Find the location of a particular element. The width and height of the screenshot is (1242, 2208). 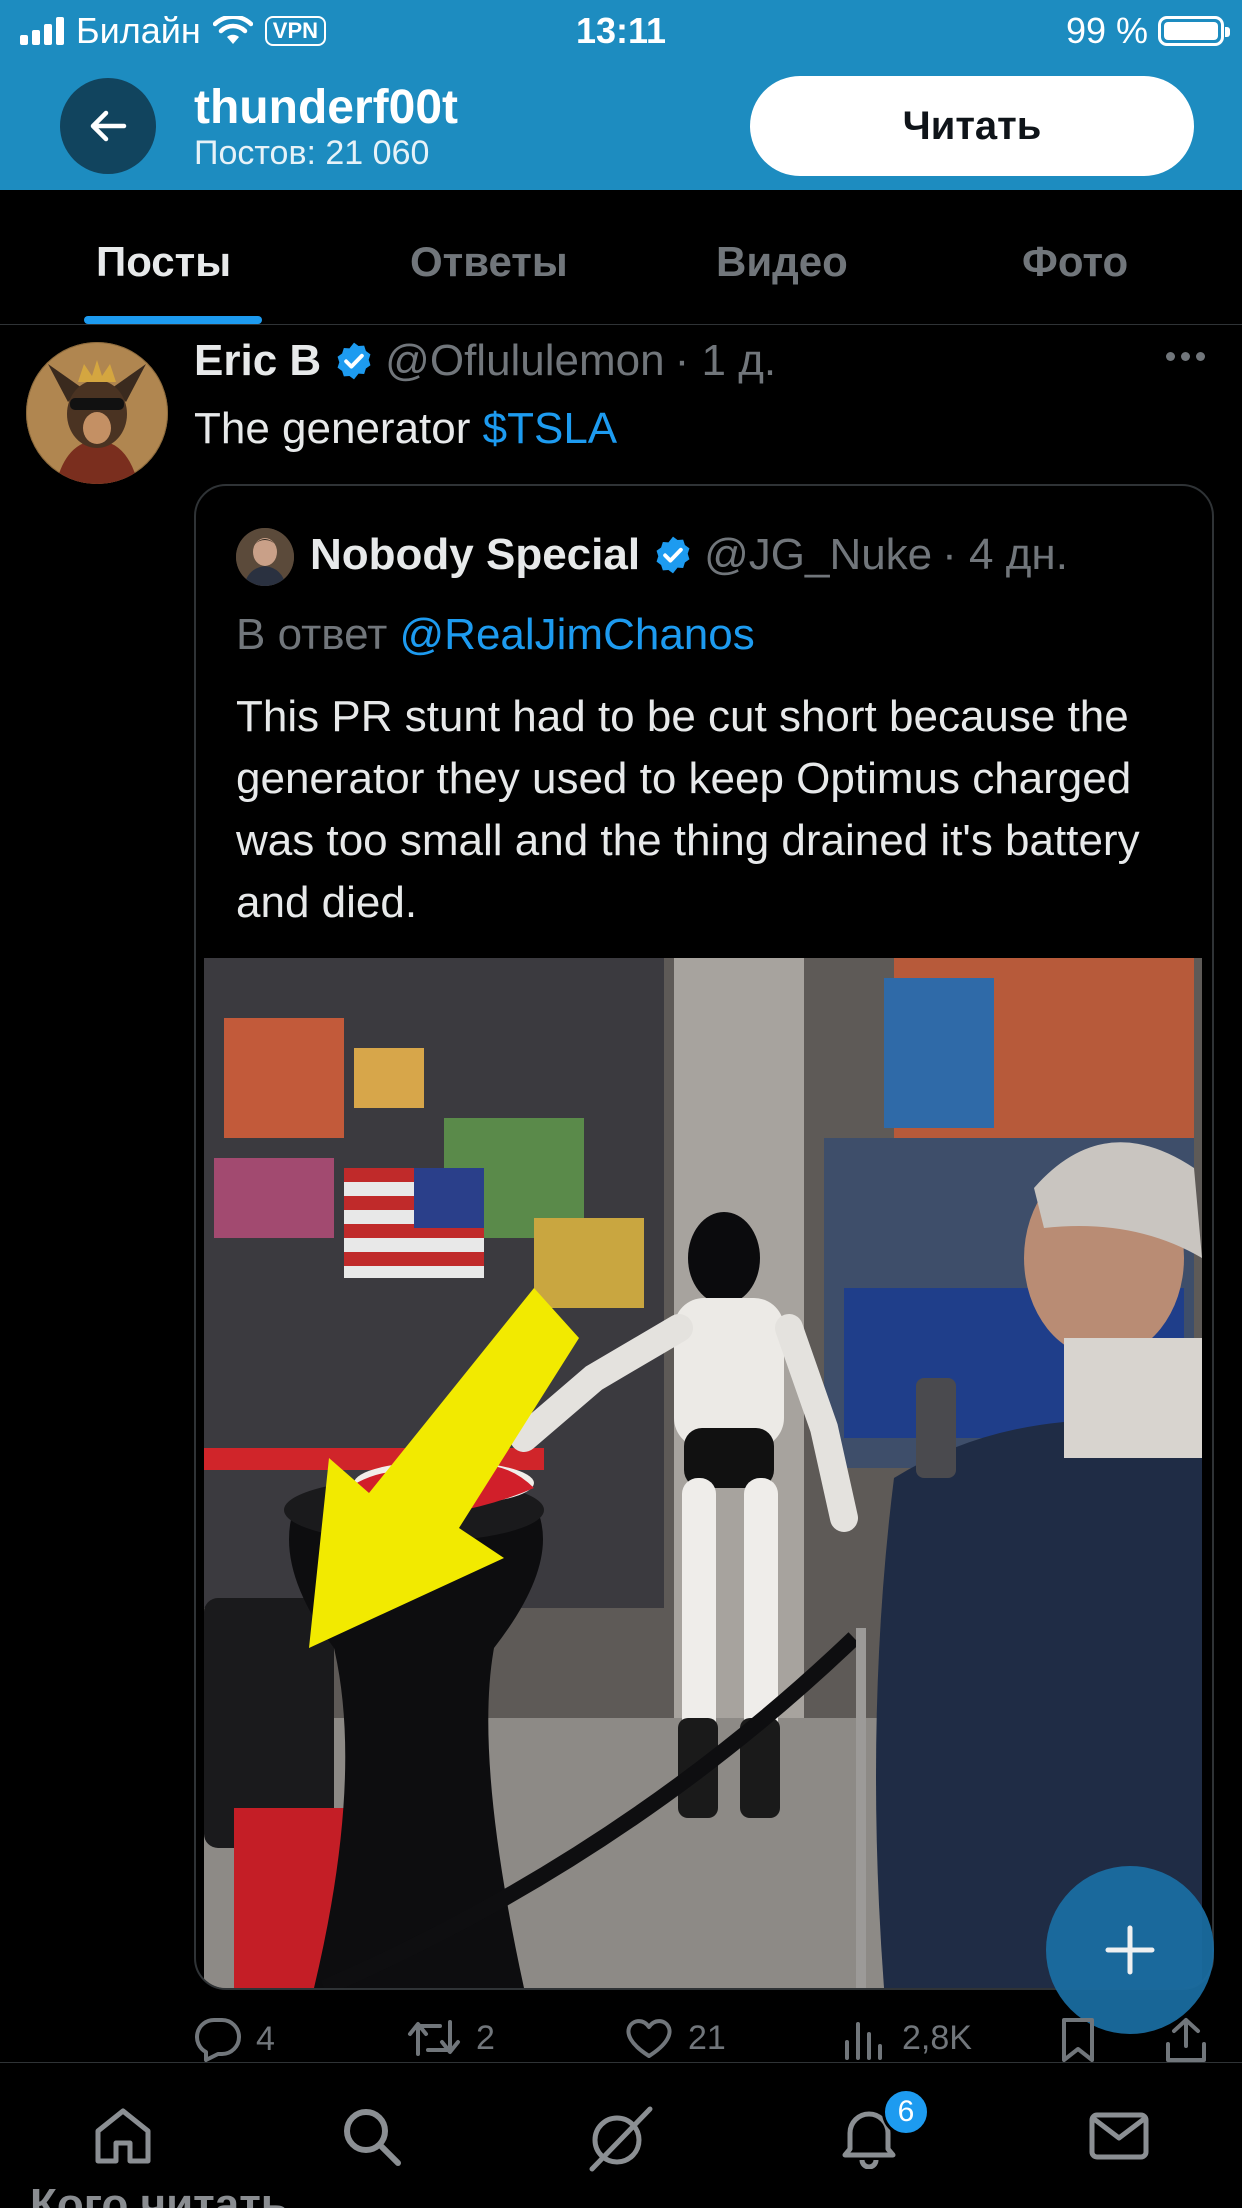

home-icon is located at coordinates (123, 2136).